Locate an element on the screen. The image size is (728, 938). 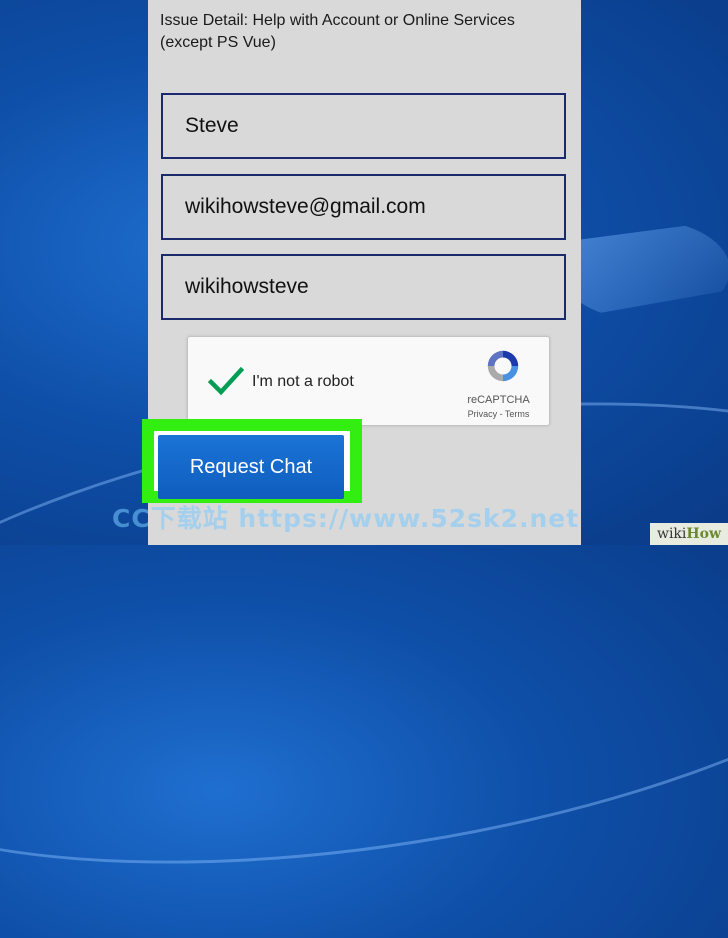
name-field: Steve is located at coordinates (363, 126).